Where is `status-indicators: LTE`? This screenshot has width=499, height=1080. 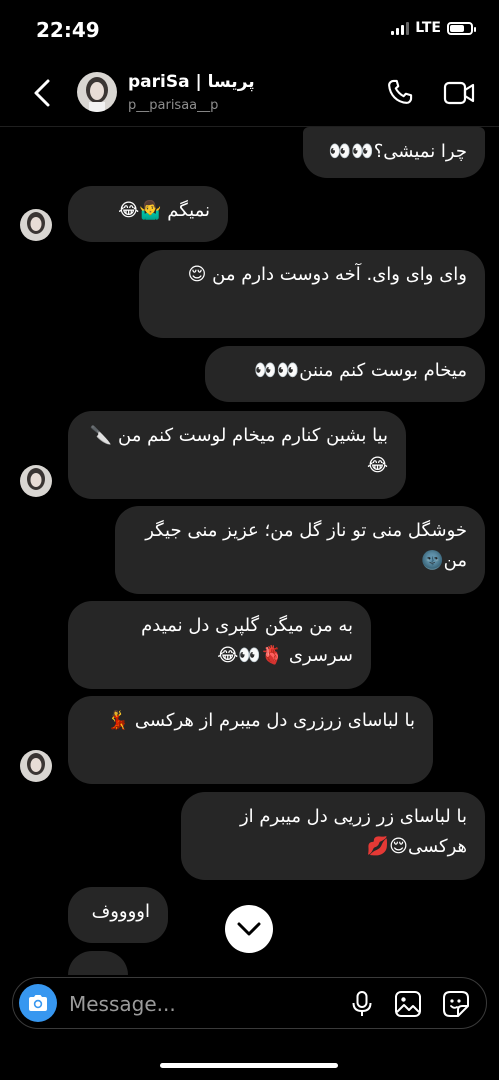 status-indicators: LTE is located at coordinates (433, 28).